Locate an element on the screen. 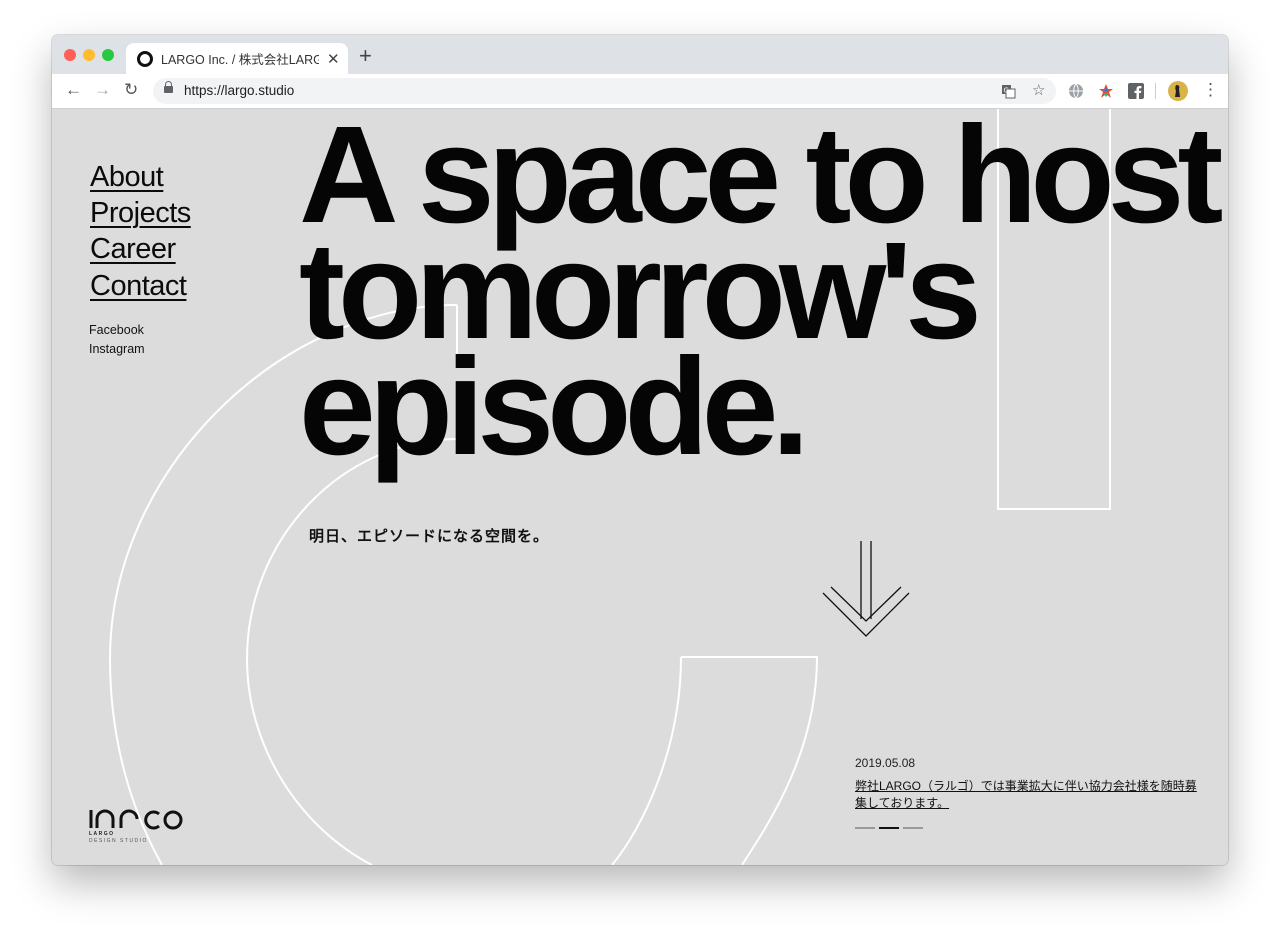 The width and height of the screenshot is (1280, 935). hero-line: episode. is located at coordinates (554, 407).